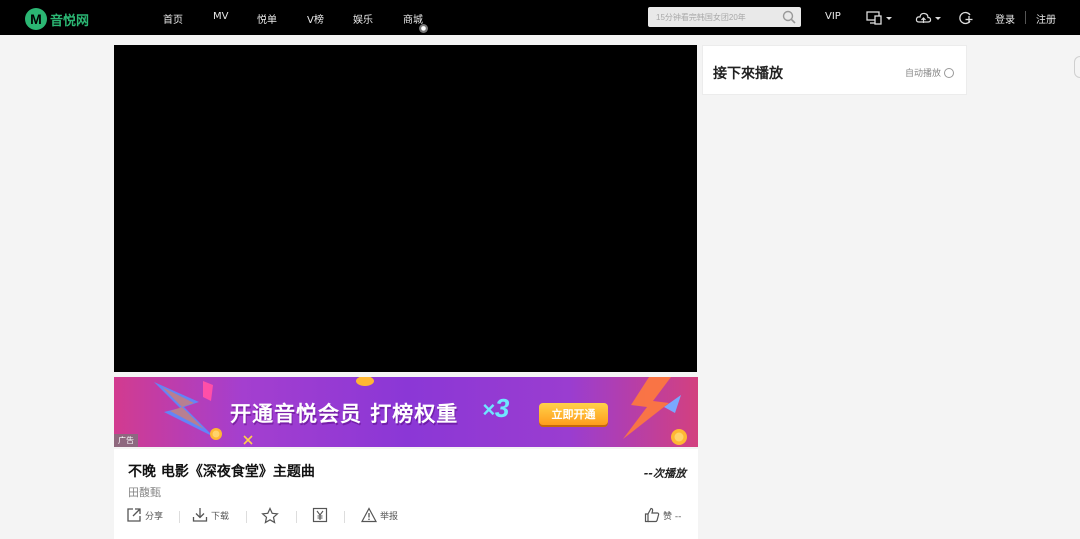 Image resolution: width=1080 pixels, height=539 pixels. What do you see at coordinates (655, 411) in the screenshot?
I see `lightning-bolt-icon` at bounding box center [655, 411].